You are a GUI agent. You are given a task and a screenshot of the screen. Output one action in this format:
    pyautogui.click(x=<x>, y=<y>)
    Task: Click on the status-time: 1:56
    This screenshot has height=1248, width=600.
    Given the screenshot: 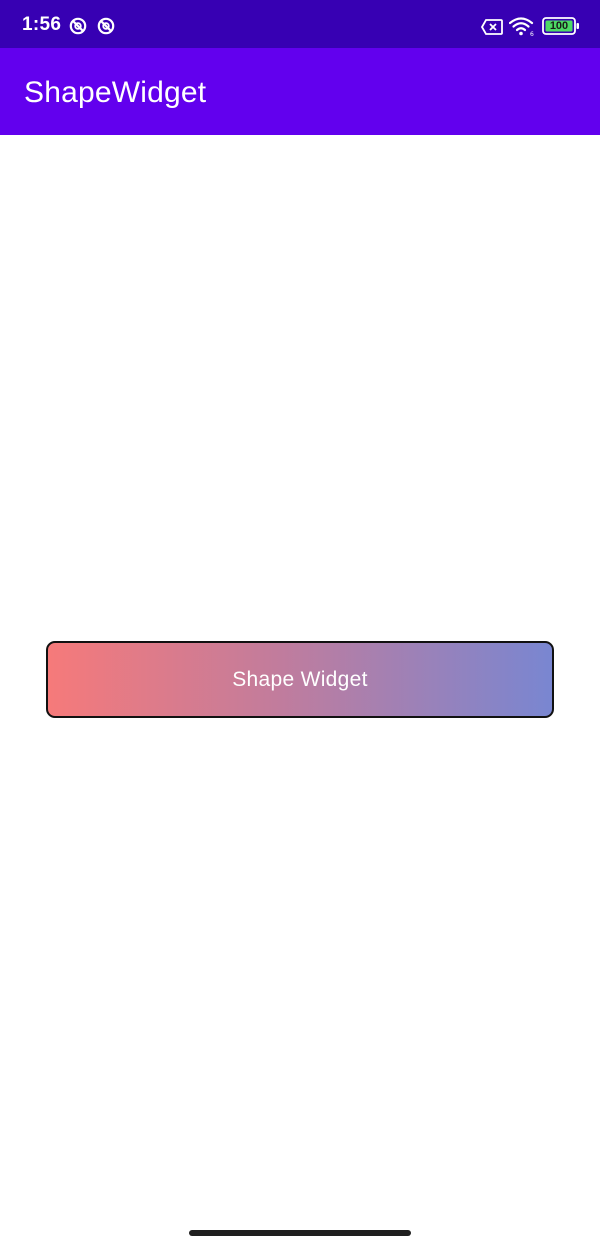 What is the action you would take?
    pyautogui.click(x=42, y=24)
    